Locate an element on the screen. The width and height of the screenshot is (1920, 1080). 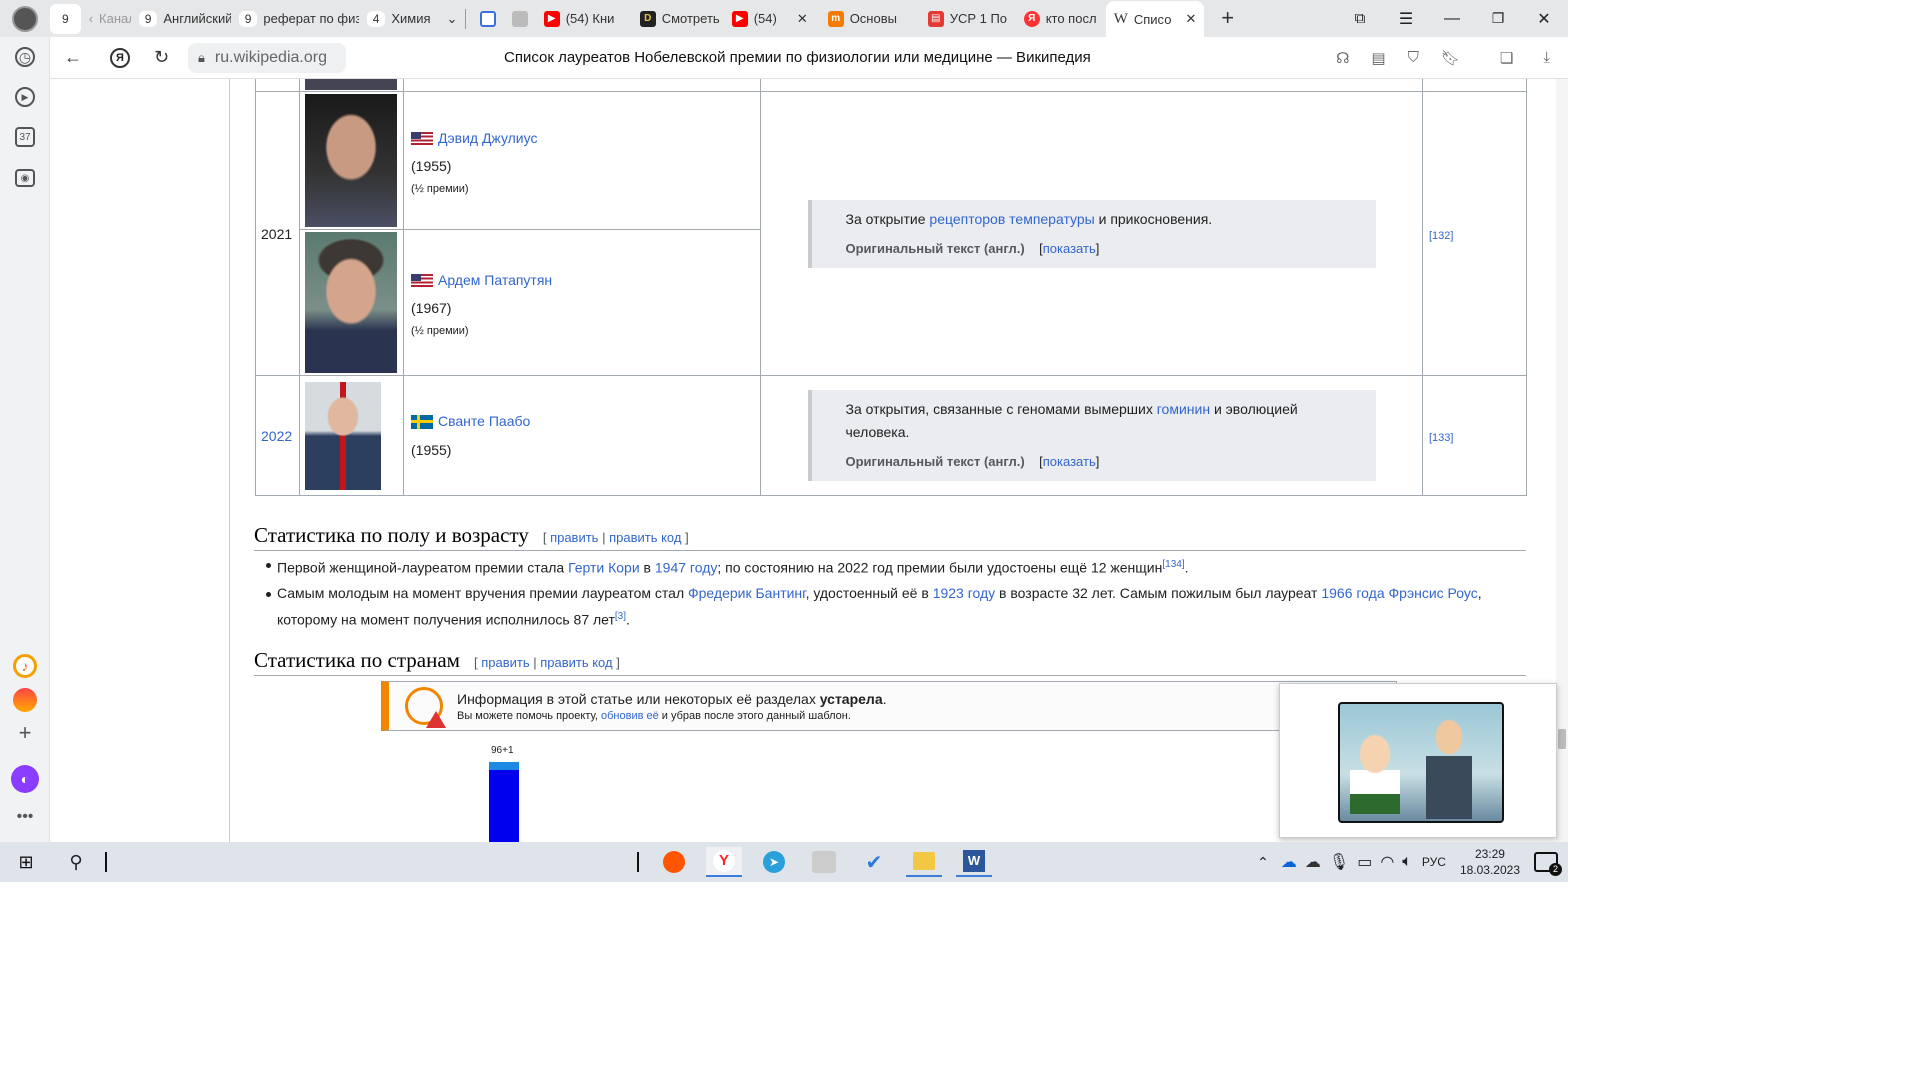
laureate-link: Дэвид Джулиус is located at coordinates (487, 138).